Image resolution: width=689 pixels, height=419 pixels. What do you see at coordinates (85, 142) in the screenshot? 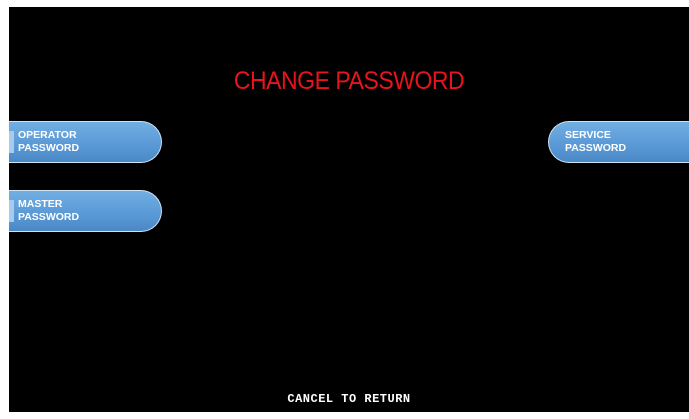
I see `operator-password-button: OPERATOR PASSWORD` at bounding box center [85, 142].